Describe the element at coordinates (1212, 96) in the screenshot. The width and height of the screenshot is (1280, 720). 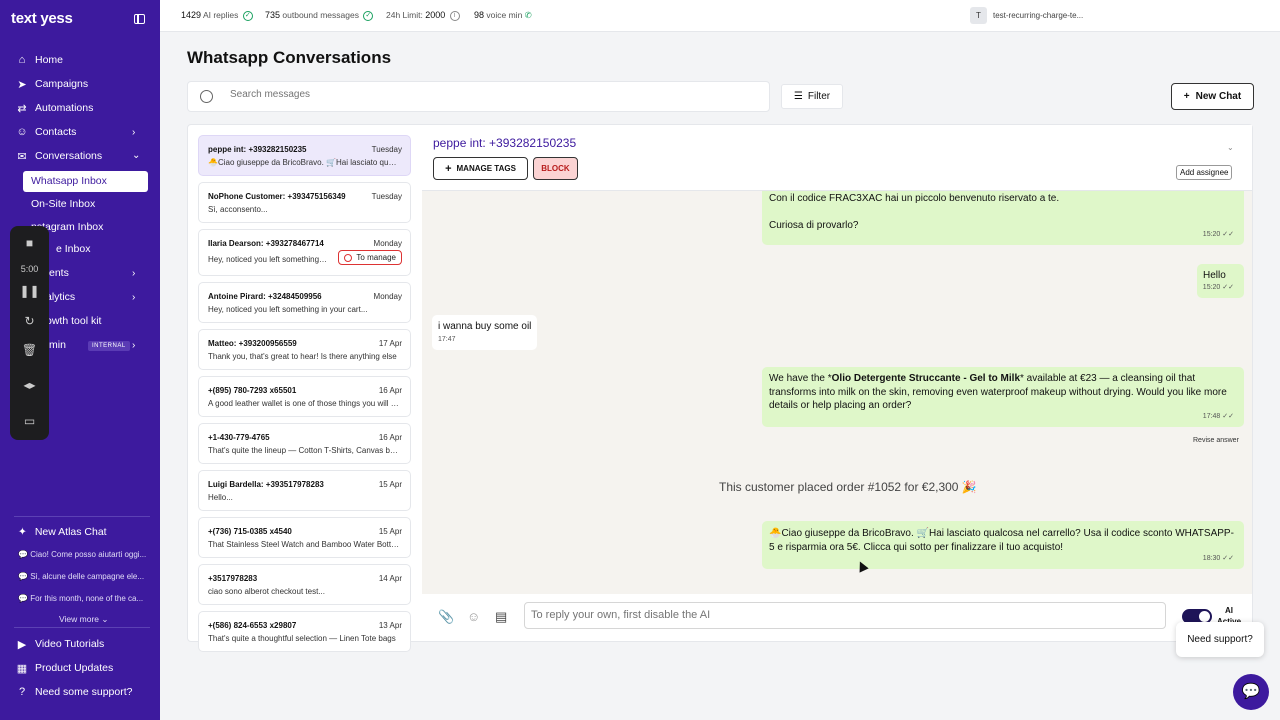
I see `new-chat-button: + New Chat` at that location.